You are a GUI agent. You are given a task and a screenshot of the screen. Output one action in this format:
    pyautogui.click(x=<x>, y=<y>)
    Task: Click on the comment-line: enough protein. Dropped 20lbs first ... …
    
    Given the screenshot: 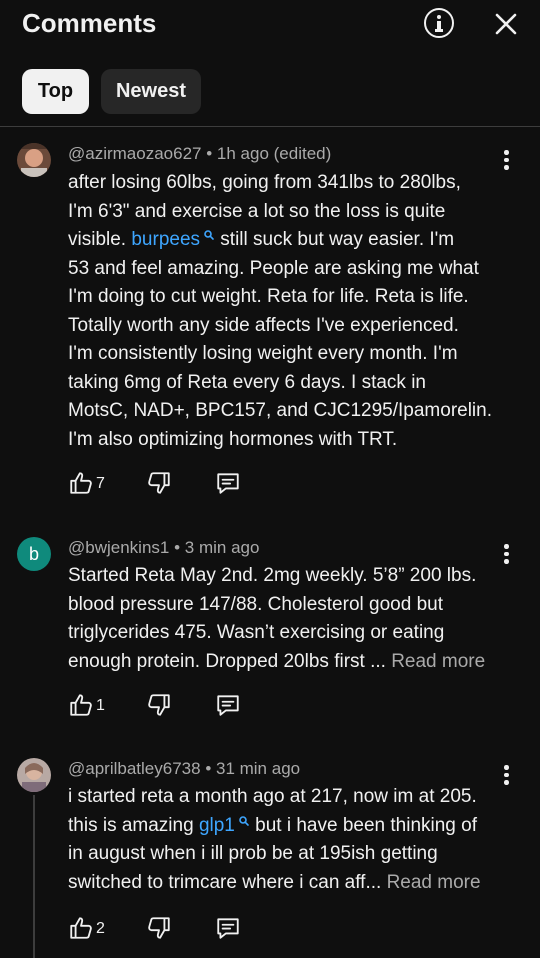 What is the action you would take?
    pyautogui.click(x=288, y=662)
    